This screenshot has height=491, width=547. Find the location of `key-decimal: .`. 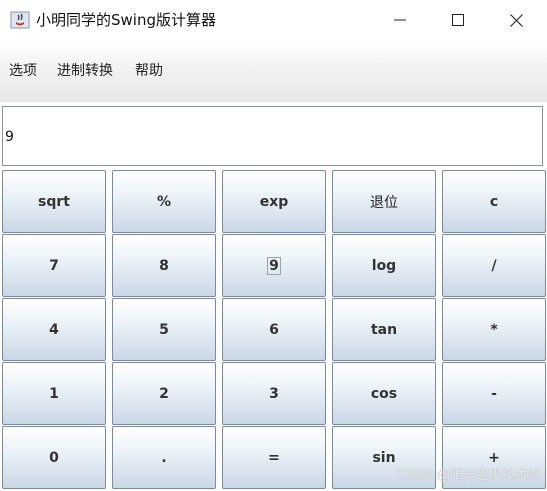

key-decimal: . is located at coordinates (164, 457).